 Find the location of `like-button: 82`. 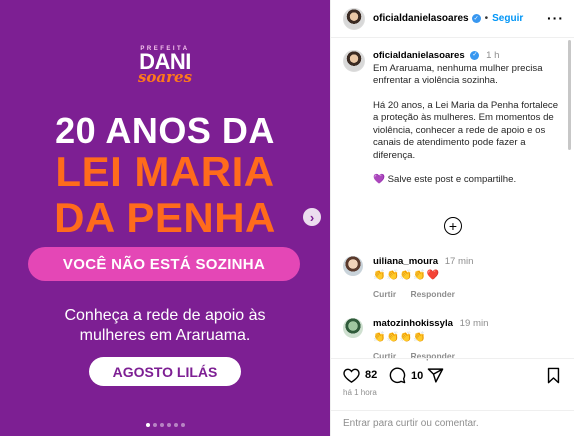

like-button: 82 is located at coordinates (360, 375).